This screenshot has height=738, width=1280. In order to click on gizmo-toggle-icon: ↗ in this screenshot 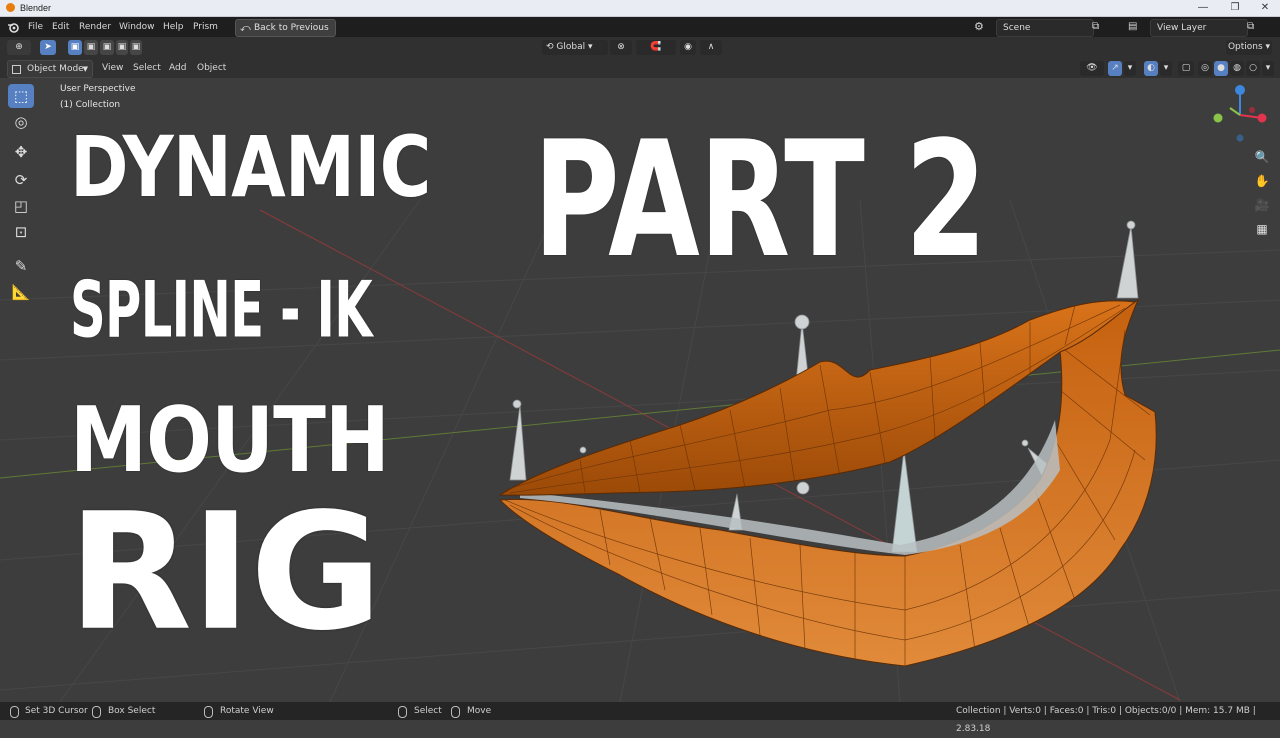, I will do `click(1115, 68)`.